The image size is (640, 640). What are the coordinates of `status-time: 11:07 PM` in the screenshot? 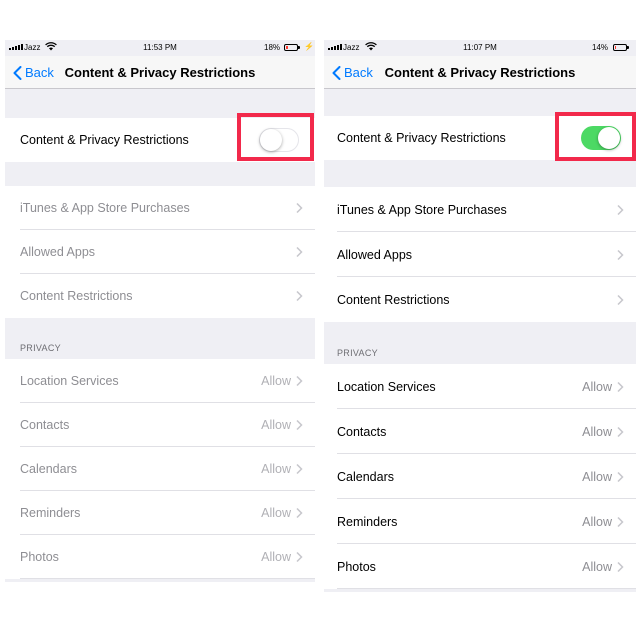 It's located at (480, 47).